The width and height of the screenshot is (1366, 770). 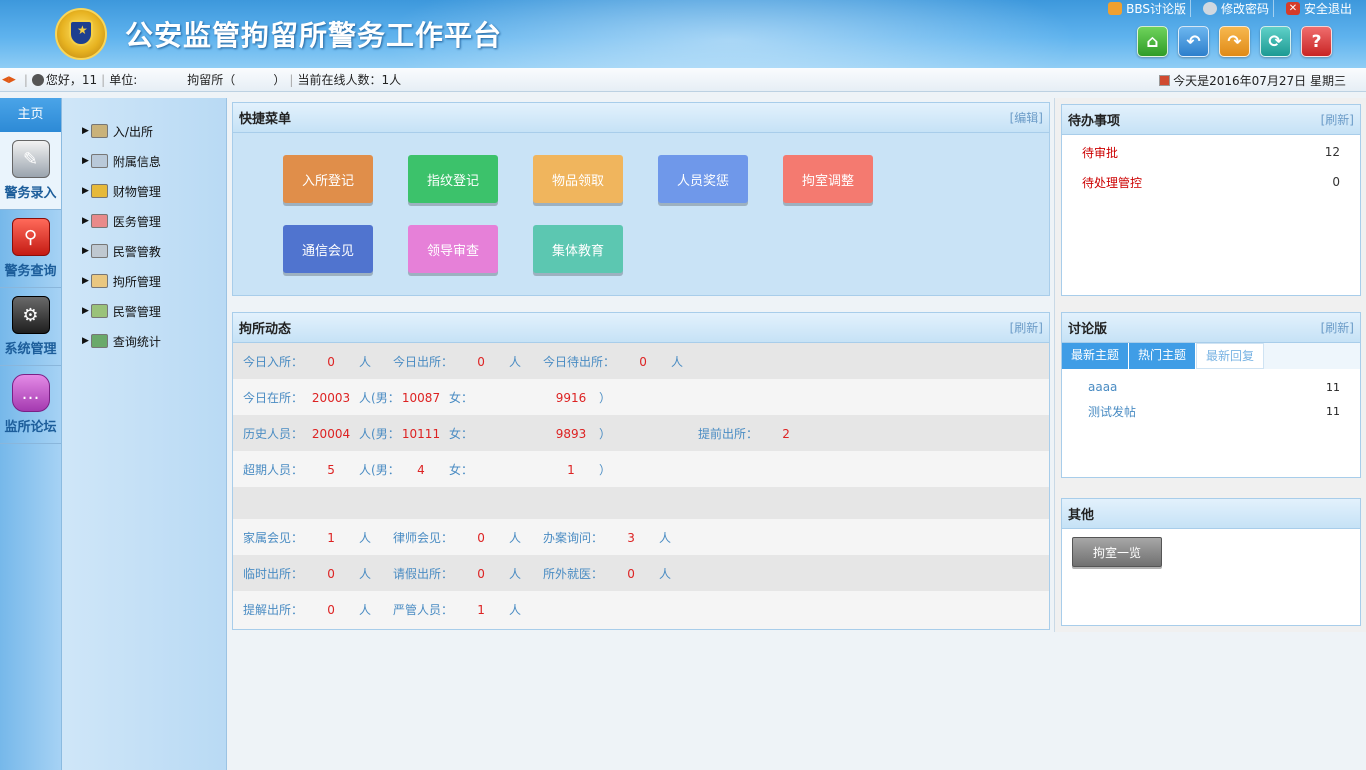 What do you see at coordinates (136, 191) in the screenshot?
I see `subnav-label: 财物管理` at bounding box center [136, 191].